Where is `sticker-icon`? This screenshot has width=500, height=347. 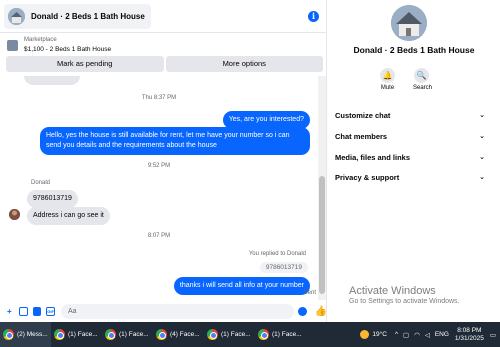
sticker-icon is located at coordinates (37, 311).